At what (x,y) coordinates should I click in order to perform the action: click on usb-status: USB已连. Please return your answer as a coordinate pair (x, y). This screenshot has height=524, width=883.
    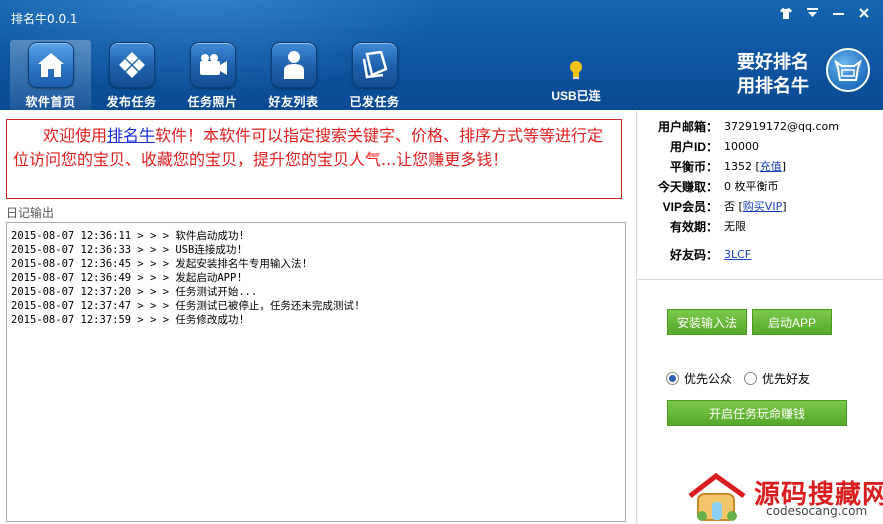
    Looking at the image, I should click on (576, 82).